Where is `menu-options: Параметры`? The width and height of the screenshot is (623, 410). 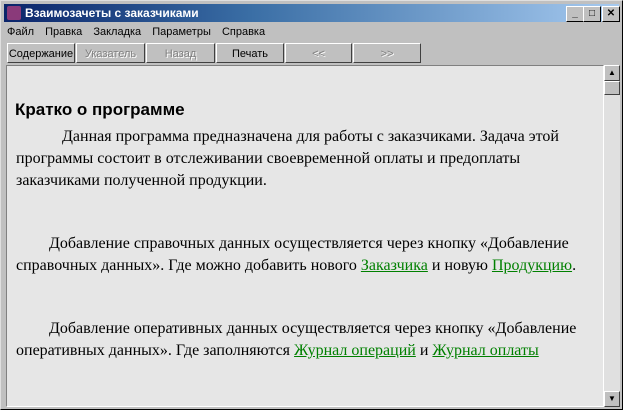 menu-options: Параметры is located at coordinates (181, 32).